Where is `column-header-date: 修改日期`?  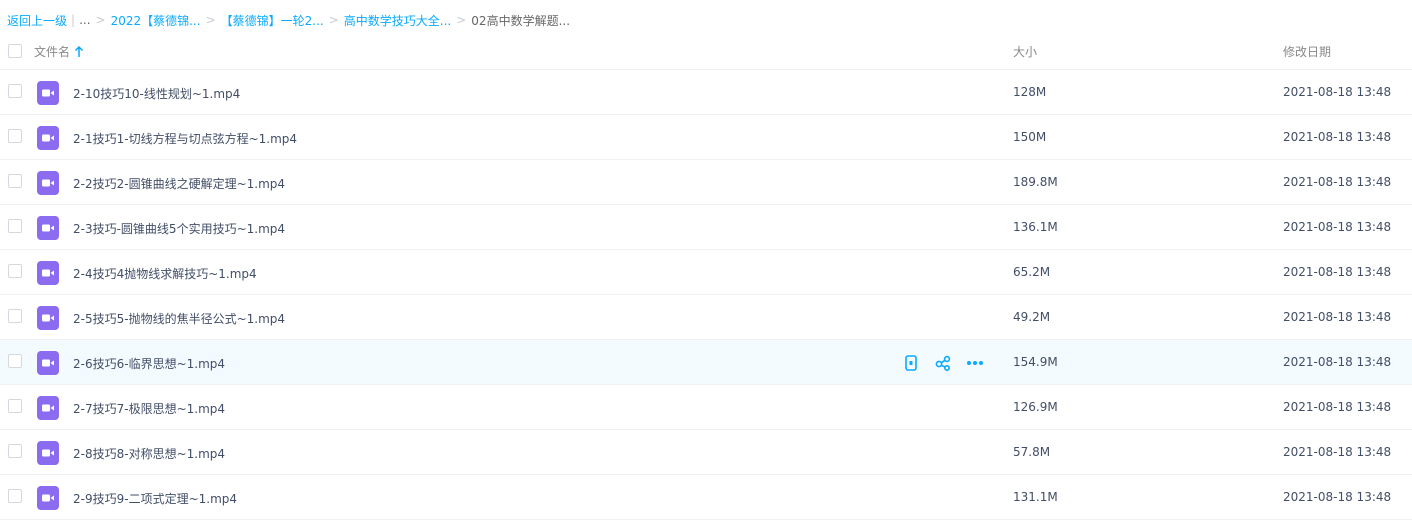
column-header-date: 修改日期 is located at coordinates (1307, 51).